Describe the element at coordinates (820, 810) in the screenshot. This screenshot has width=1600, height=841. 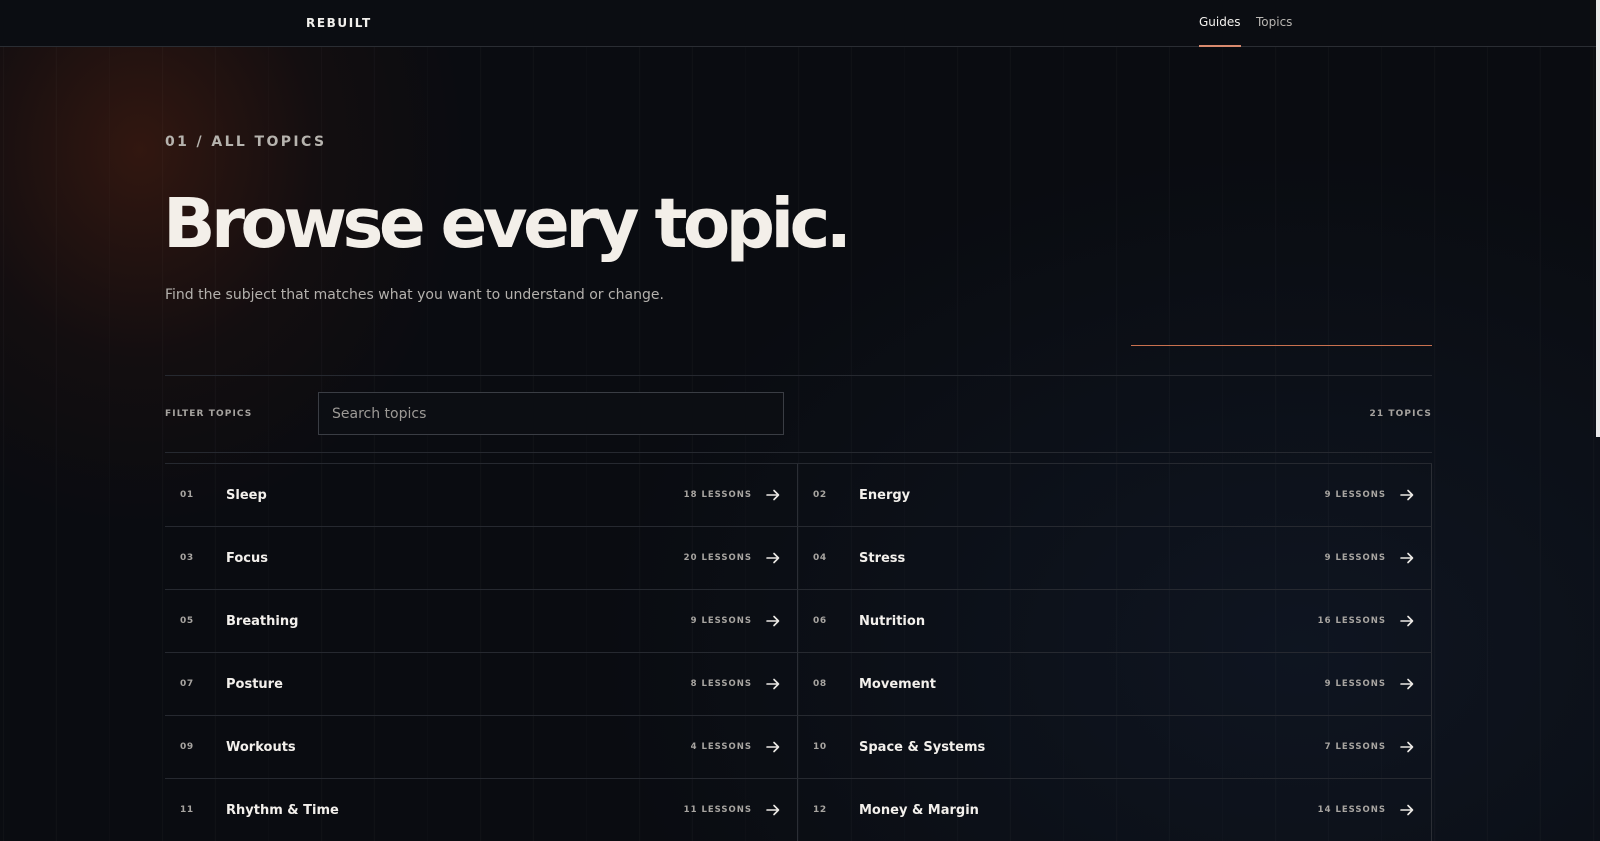
I see `topic-number: 12` at that location.